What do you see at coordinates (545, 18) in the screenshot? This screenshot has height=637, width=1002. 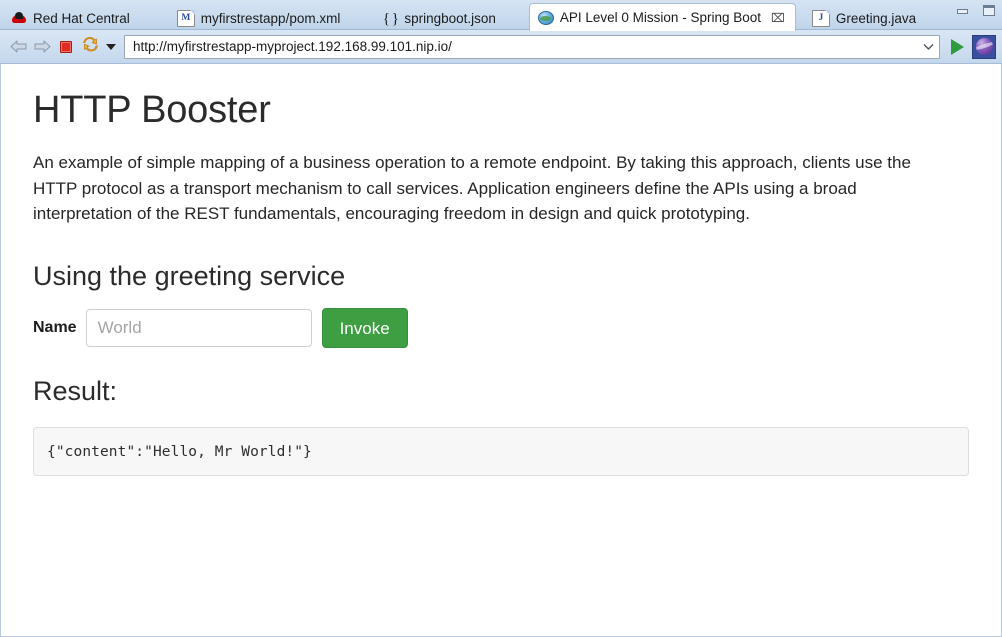 I see `browser-globe-icon` at bounding box center [545, 18].